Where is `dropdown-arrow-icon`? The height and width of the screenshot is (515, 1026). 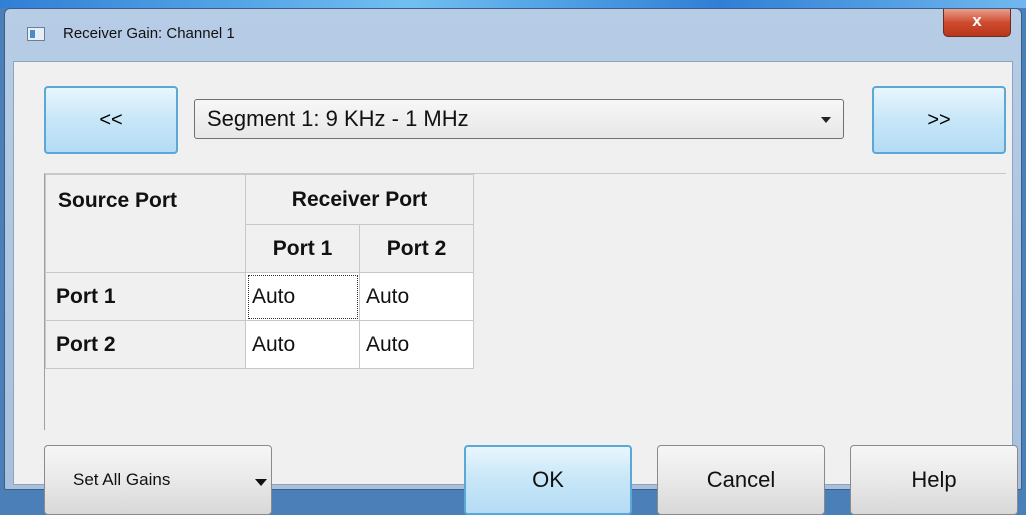 dropdown-arrow-icon is located at coordinates (261, 482).